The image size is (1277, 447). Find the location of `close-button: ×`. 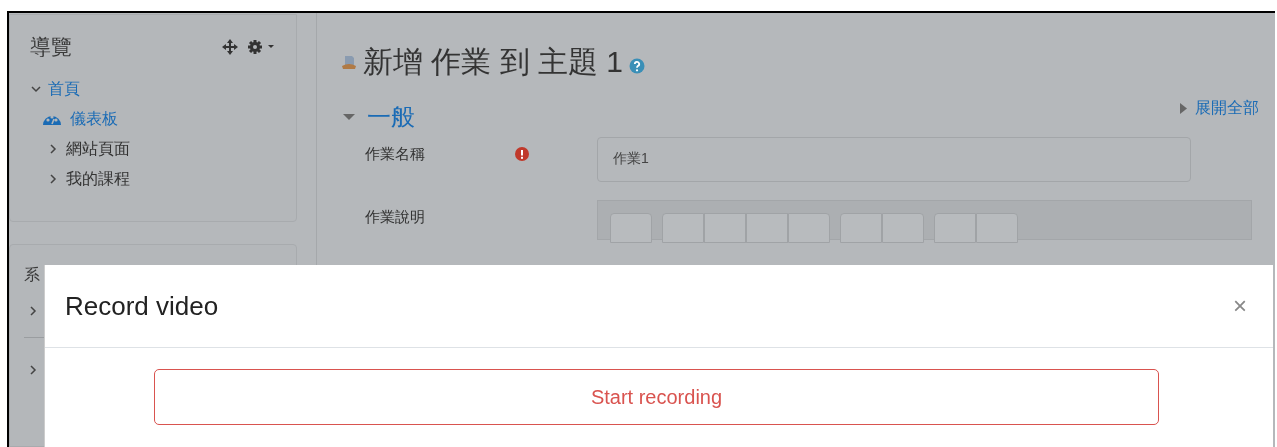

close-button: × is located at coordinates (1240, 306).